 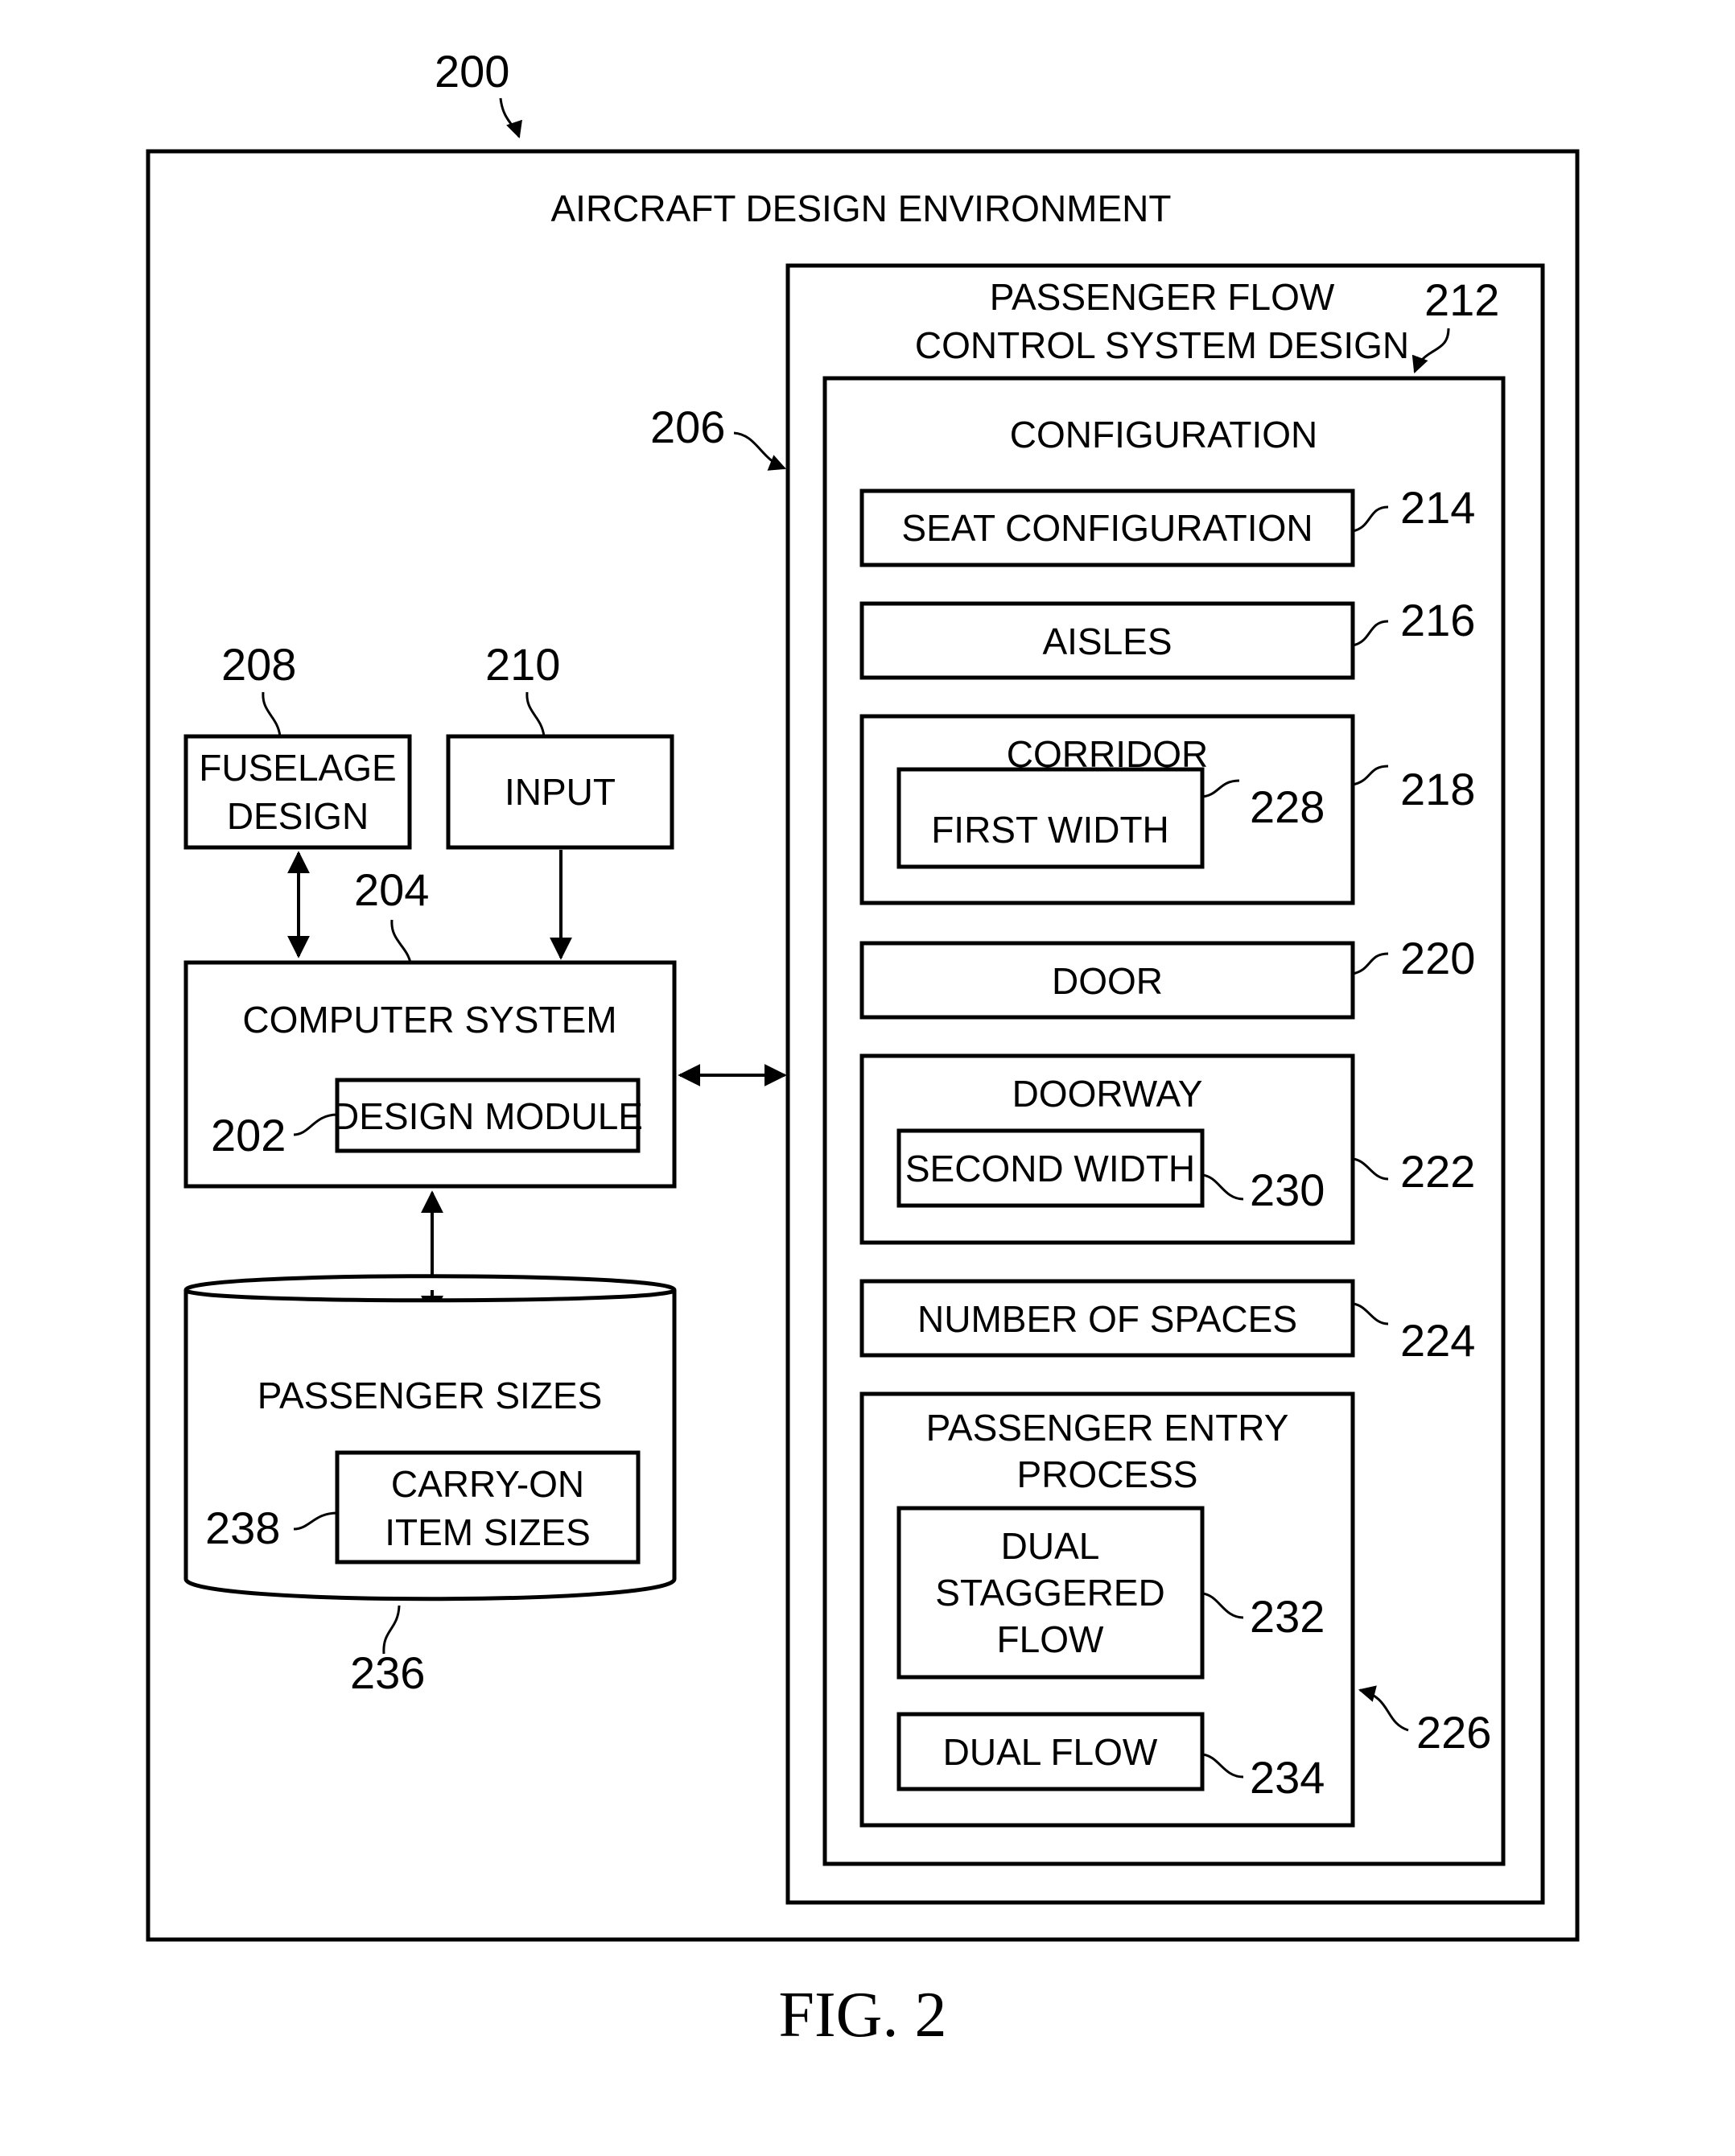 I want to click on ref-232: 232, so click(x=1287, y=1617).